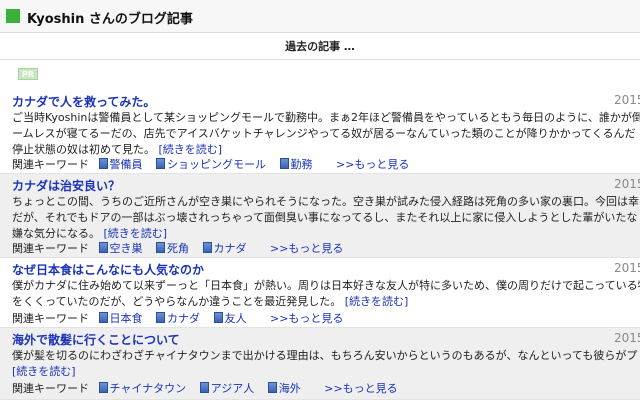 This screenshot has width=640, height=400. What do you see at coordinates (108, 269) in the screenshot?
I see `entry-title: なぜ日本食はこんなにも人気なのか` at bounding box center [108, 269].